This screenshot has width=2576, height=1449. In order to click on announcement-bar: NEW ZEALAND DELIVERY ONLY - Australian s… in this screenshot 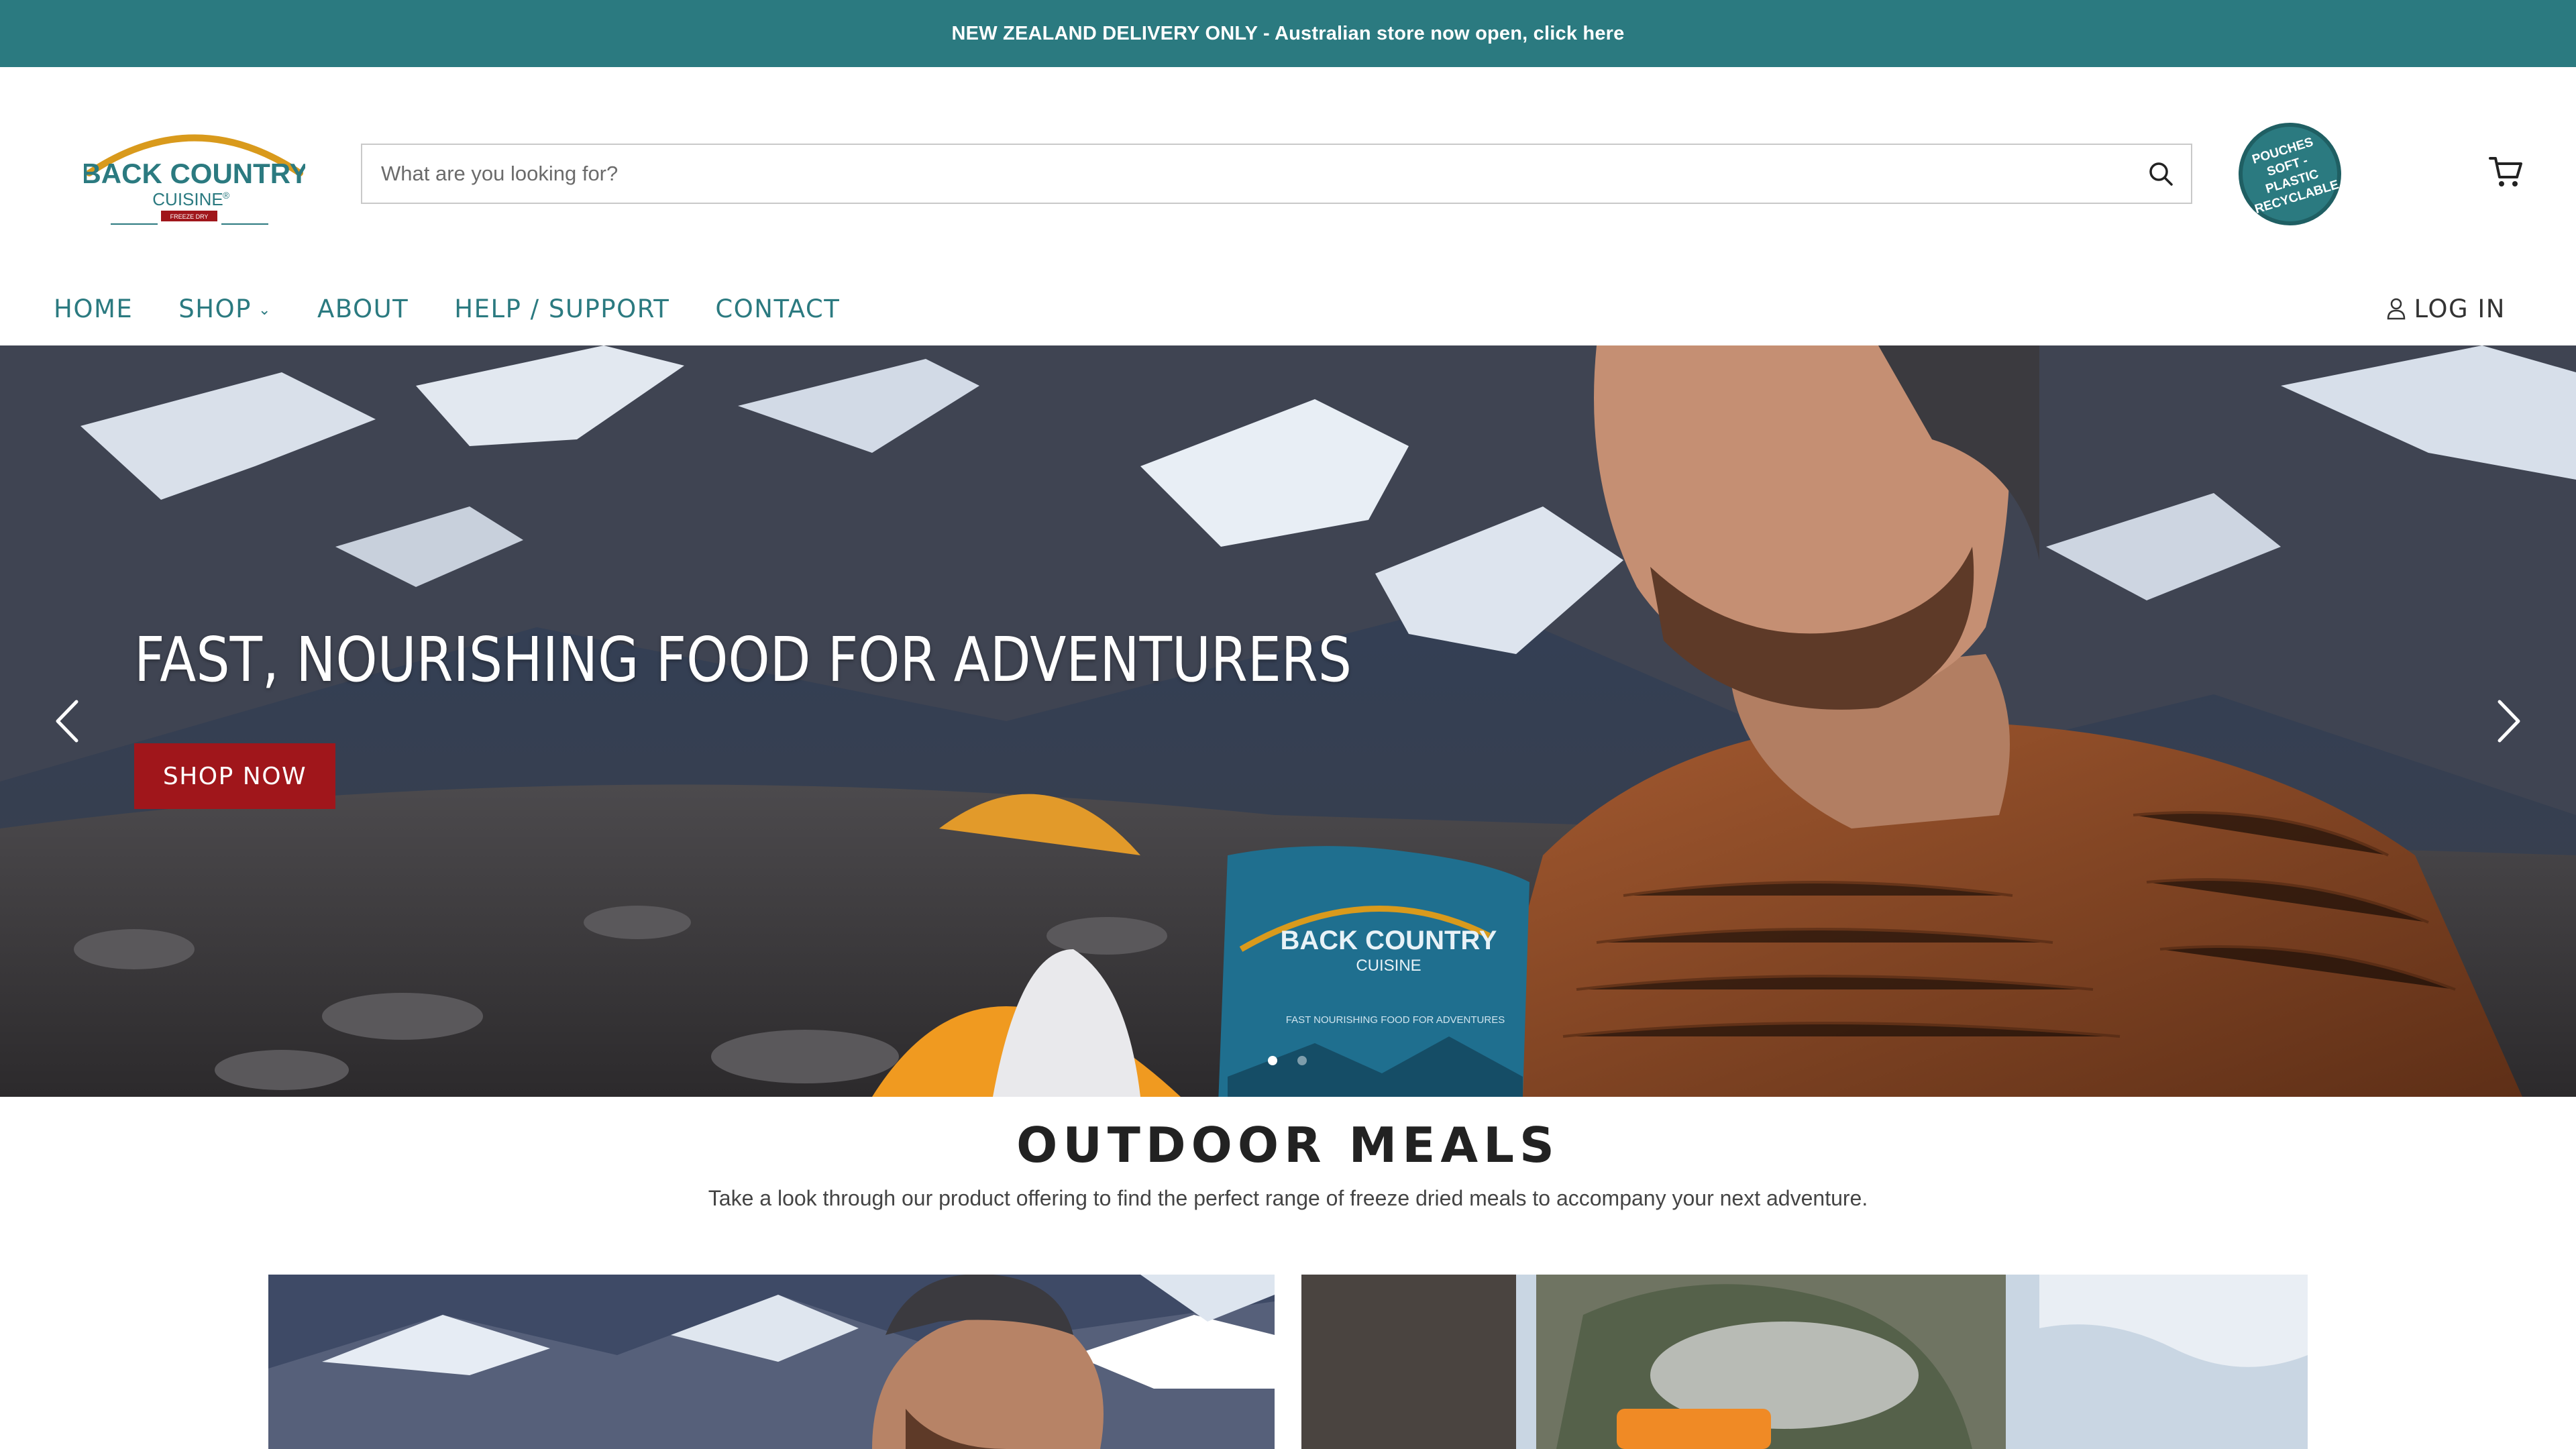, I will do `click(1288, 33)`.